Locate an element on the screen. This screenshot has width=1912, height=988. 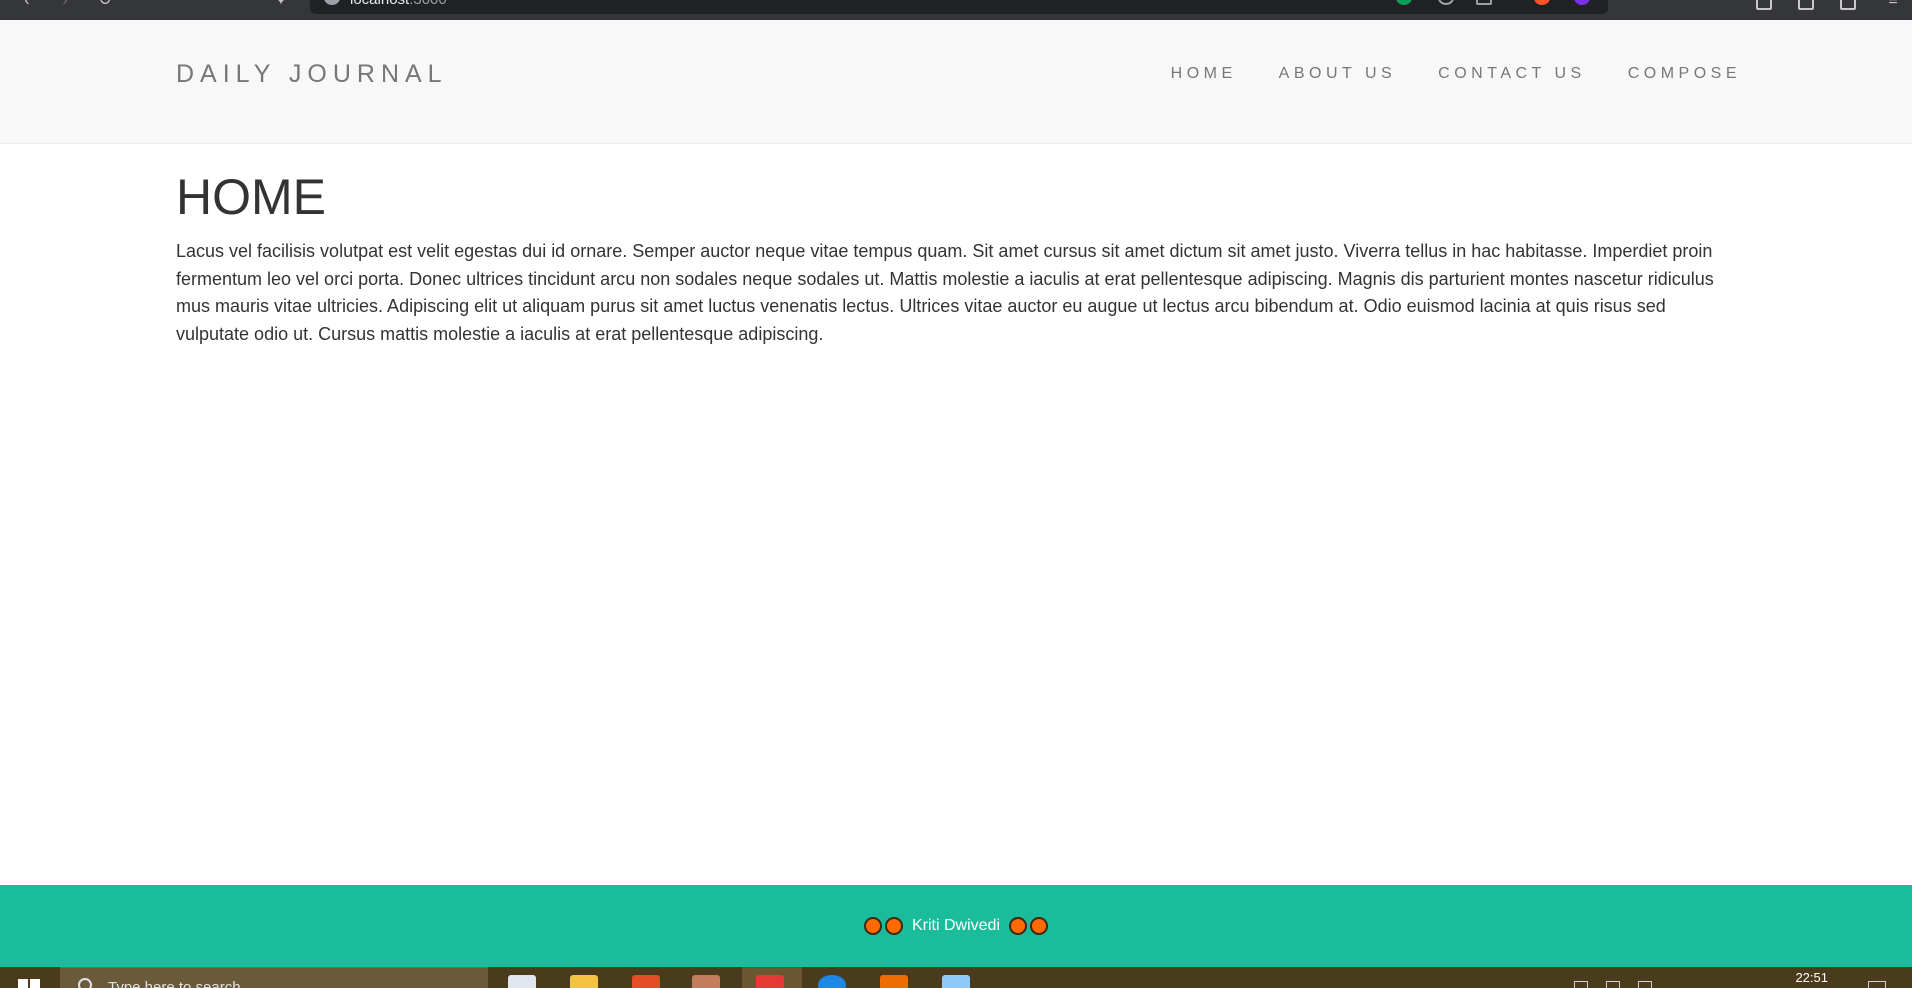
taskbar-clock: 22:51 is located at coordinates (1811, 977).